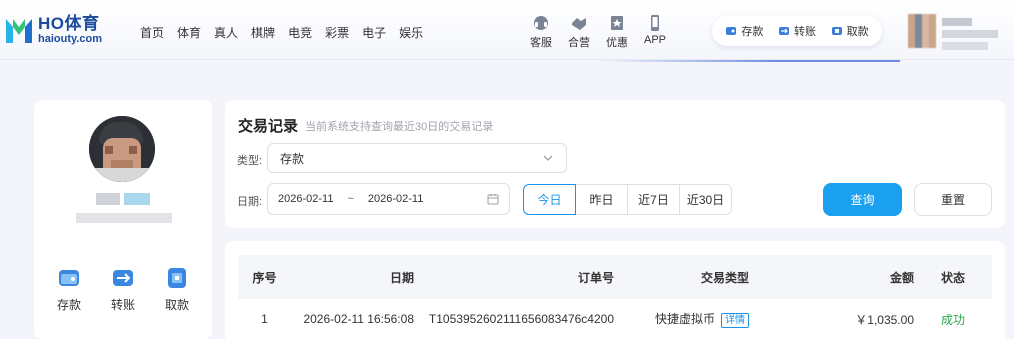  I want to click on cell-type: 快捷虚拟币 详情, so click(681, 319).